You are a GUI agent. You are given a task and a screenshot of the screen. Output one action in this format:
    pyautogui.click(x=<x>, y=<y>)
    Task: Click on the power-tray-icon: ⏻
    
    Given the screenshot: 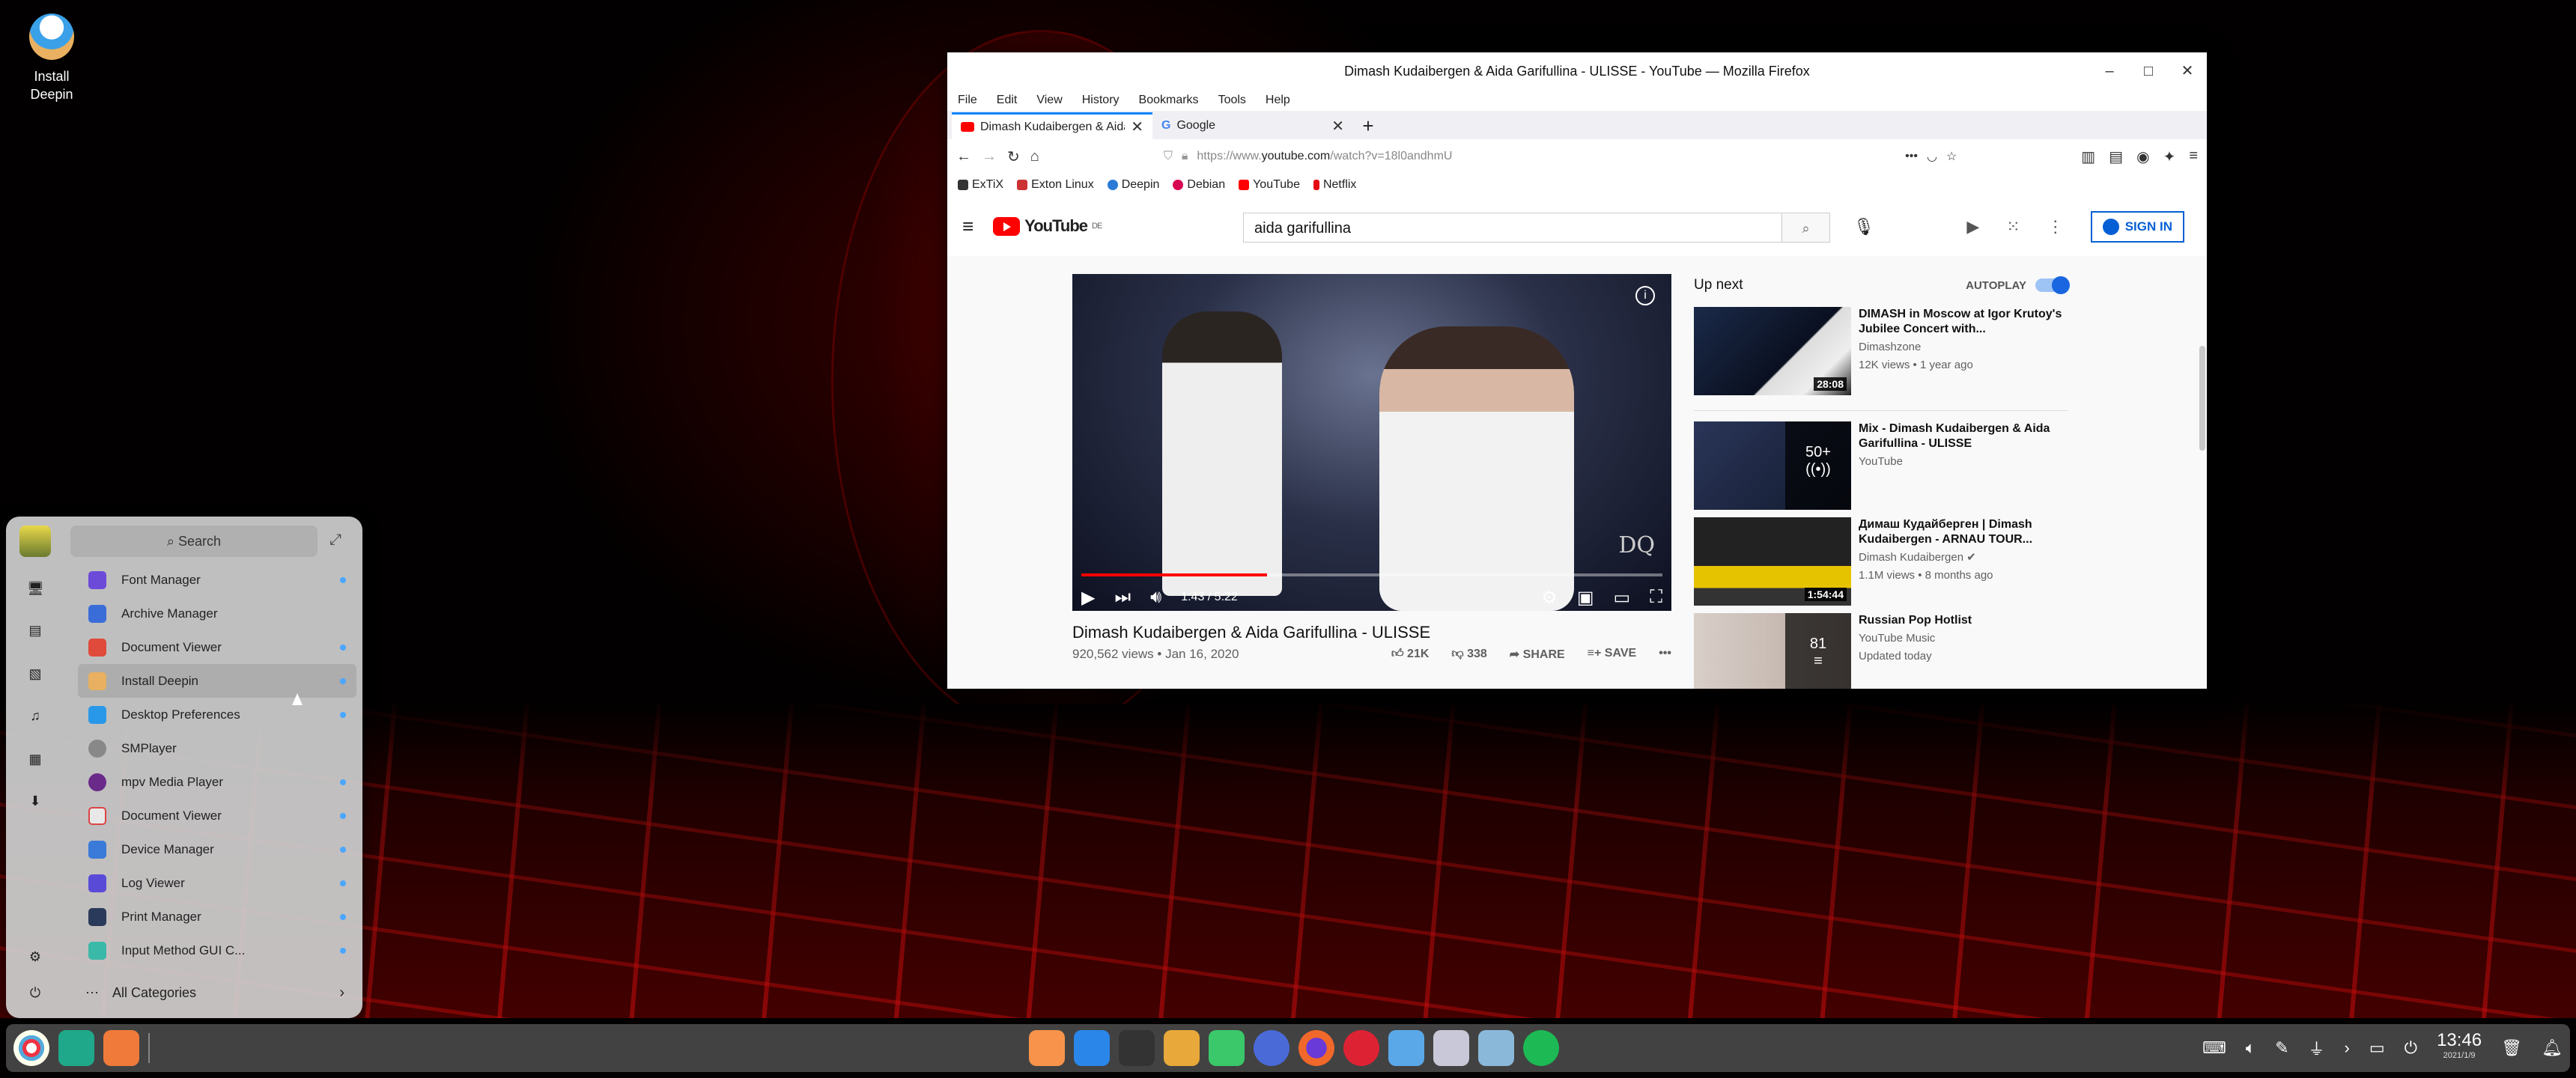 What is the action you would take?
    pyautogui.click(x=2411, y=1048)
    